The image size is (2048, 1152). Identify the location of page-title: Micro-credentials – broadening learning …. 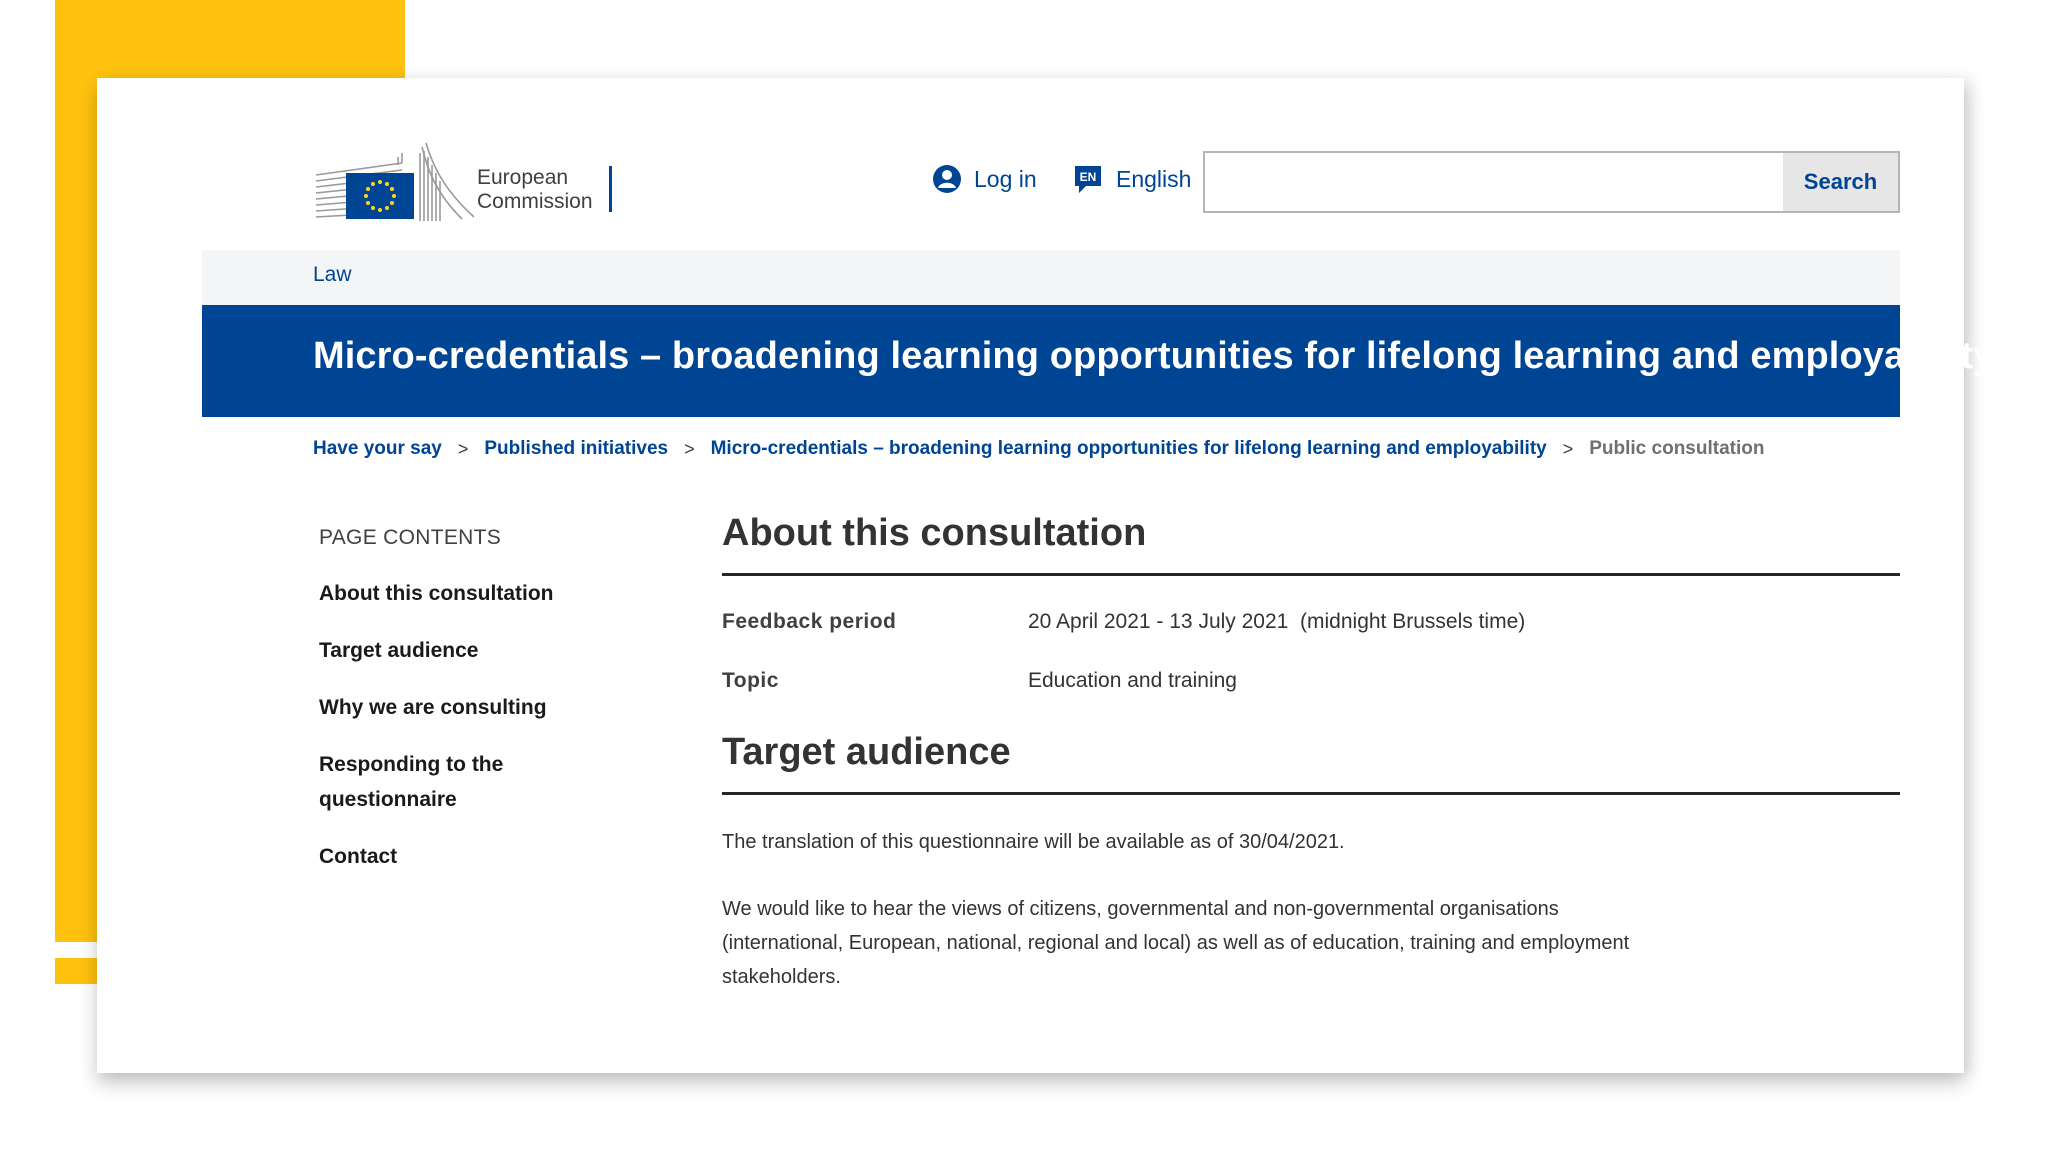
(1154, 356).